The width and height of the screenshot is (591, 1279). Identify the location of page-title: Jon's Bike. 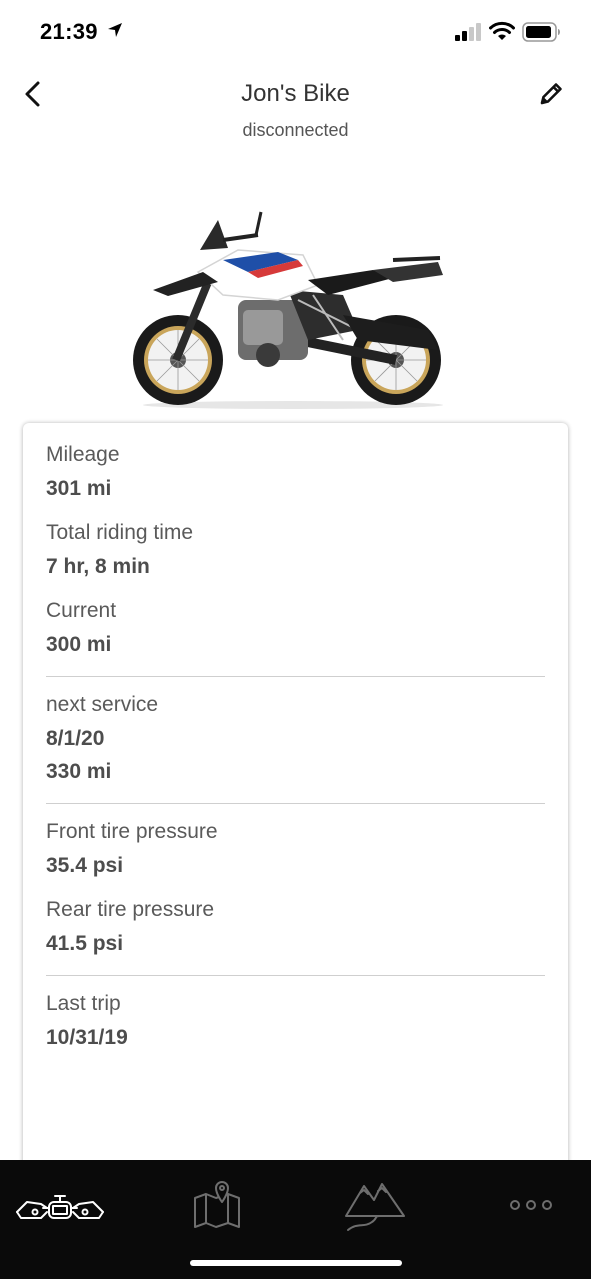
(295, 93).